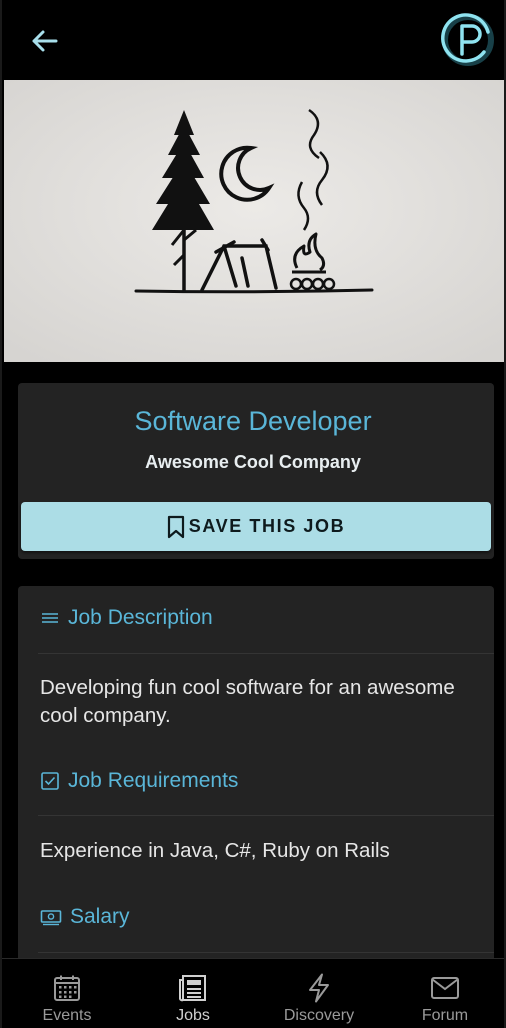  I want to click on job-title: Software Developer, so click(253, 421).